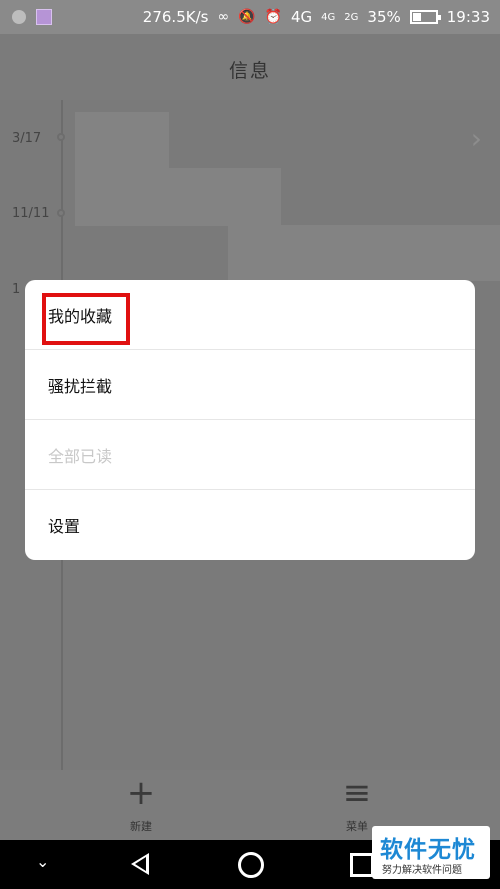 The image size is (500, 889). Describe the element at coordinates (44, 17) in the screenshot. I see `image-notification-icon` at that location.